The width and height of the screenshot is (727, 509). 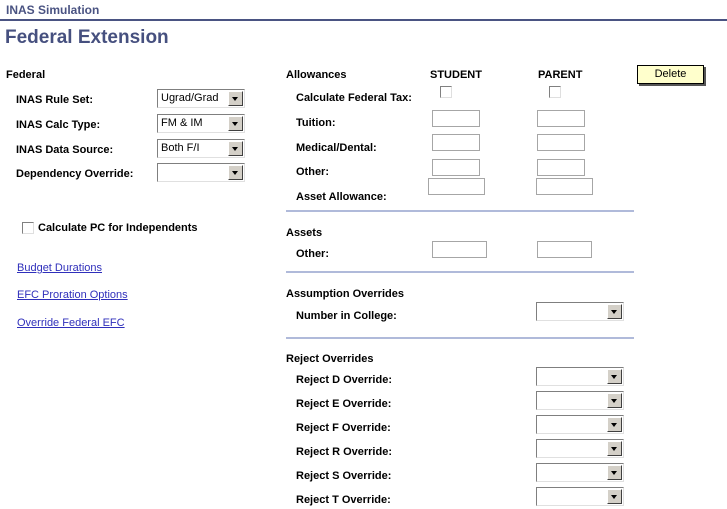 What do you see at coordinates (87, 37) in the screenshot?
I see `page-title: Federal Extension` at bounding box center [87, 37].